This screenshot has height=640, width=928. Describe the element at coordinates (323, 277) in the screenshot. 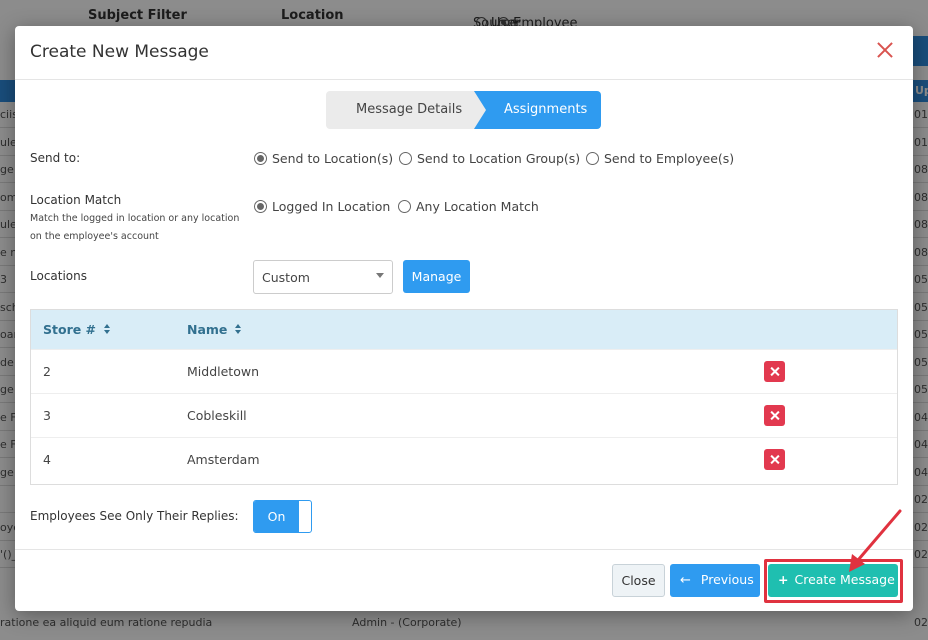

I see `locations-select: Custom` at that location.